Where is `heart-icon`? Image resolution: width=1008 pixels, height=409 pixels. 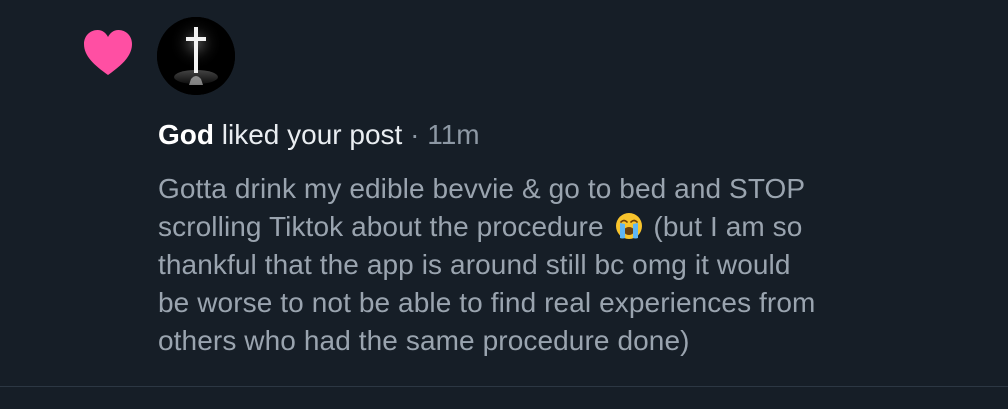
heart-icon is located at coordinates (108, 52).